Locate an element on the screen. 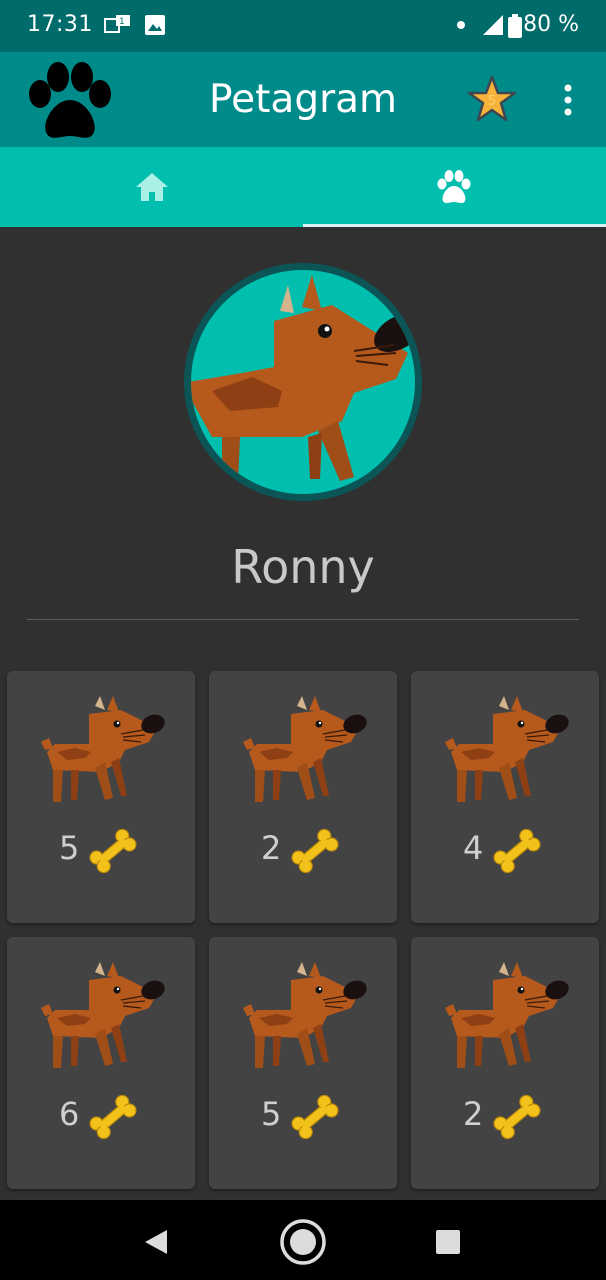 Image resolution: width=606 pixels, height=1280 pixels. paw-icon is located at coordinates (454, 187).